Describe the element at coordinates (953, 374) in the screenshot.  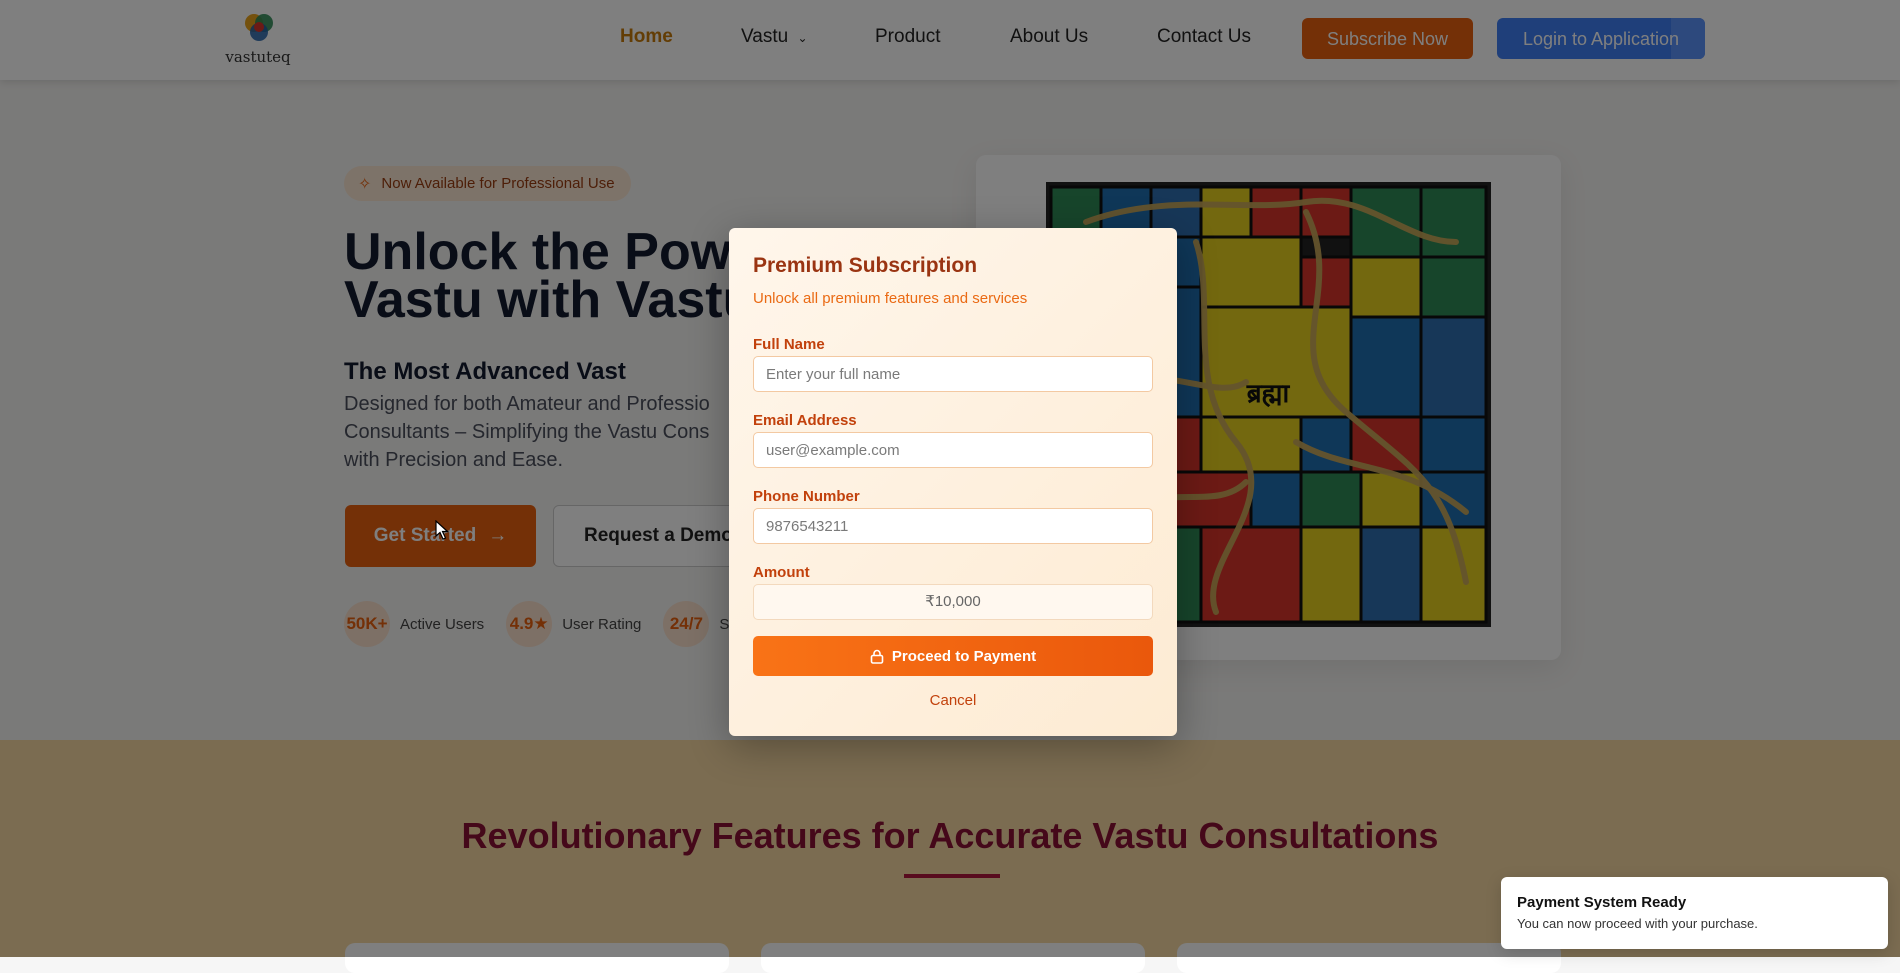
I see `full-name-input` at that location.